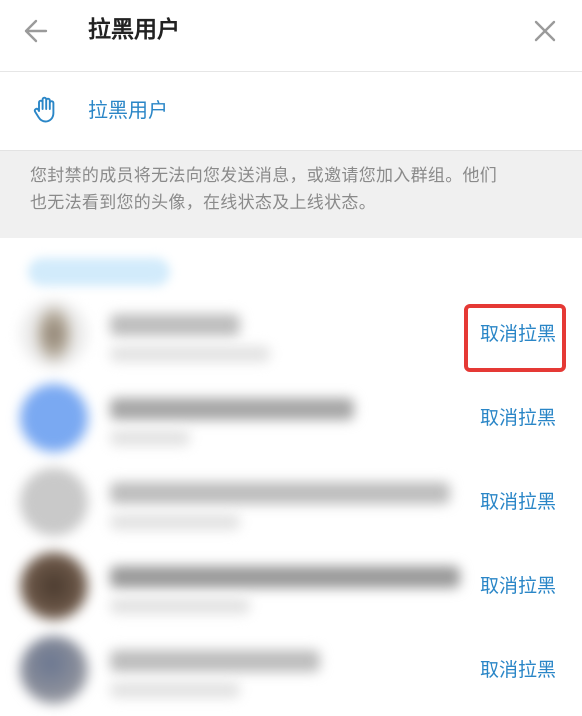 The width and height of the screenshot is (582, 716). What do you see at coordinates (203, 203) in the screenshot?
I see `info-text-line-2: 也无法看到您的头像，在线状态及上线状态。` at bounding box center [203, 203].